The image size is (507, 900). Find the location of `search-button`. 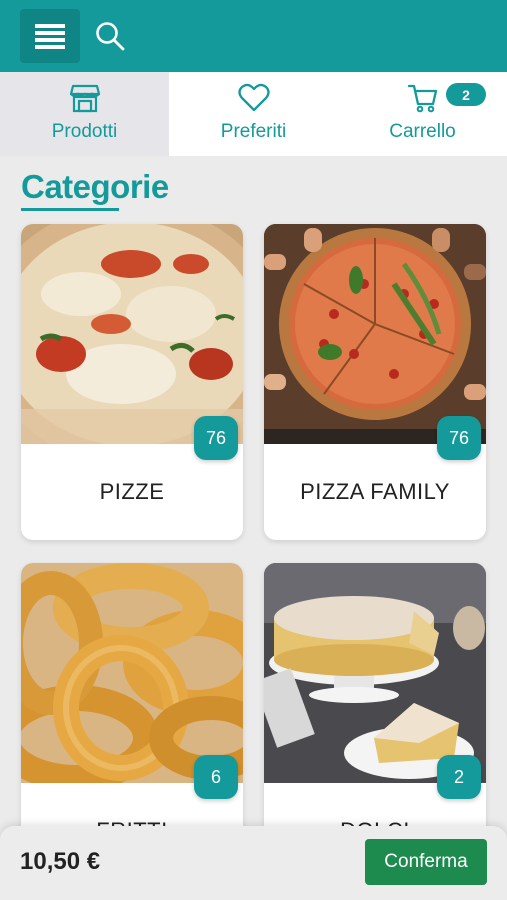

search-button is located at coordinates (110, 36).